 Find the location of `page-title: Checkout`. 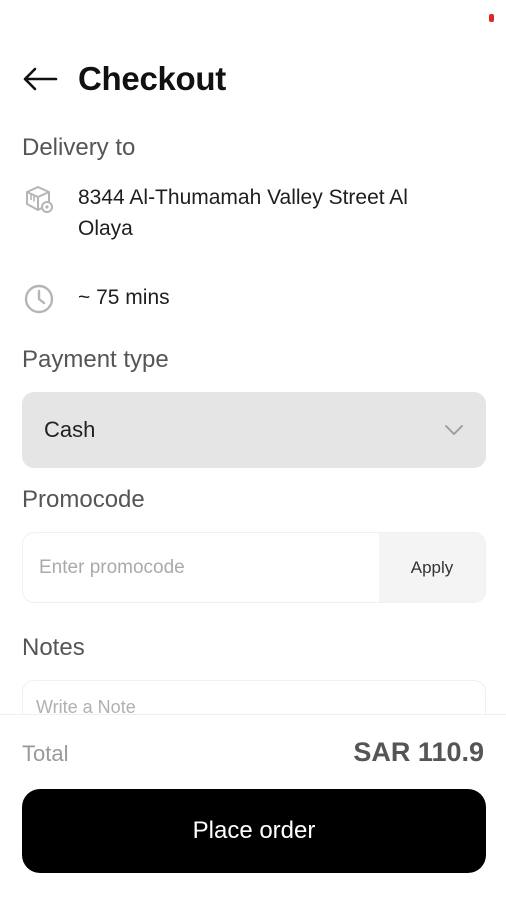

page-title: Checkout is located at coordinates (152, 78).